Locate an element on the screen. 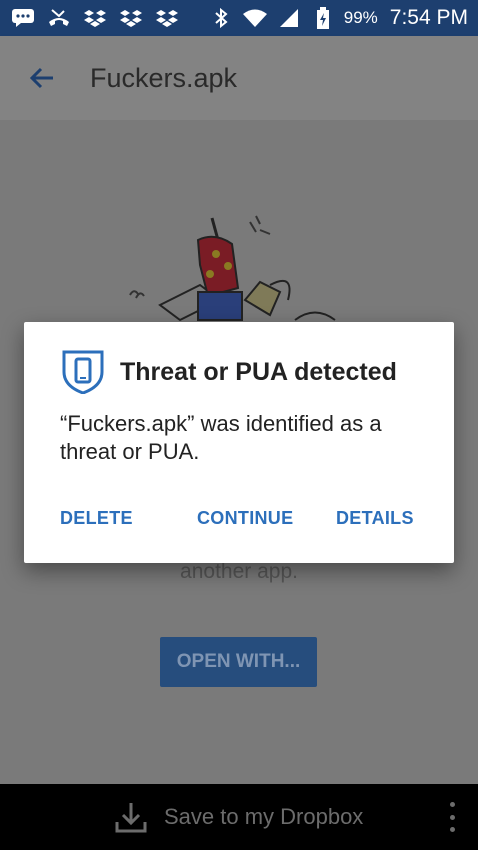 Image resolution: width=478 pixels, height=850 pixels. delete-button: DELETE is located at coordinates (96, 518).